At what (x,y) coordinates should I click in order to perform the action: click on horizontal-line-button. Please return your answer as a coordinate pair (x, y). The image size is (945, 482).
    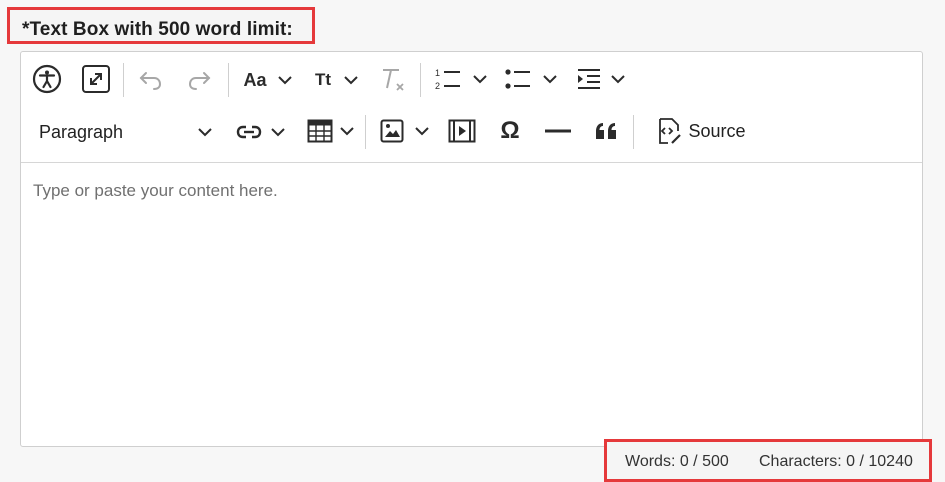
    Looking at the image, I should click on (558, 131).